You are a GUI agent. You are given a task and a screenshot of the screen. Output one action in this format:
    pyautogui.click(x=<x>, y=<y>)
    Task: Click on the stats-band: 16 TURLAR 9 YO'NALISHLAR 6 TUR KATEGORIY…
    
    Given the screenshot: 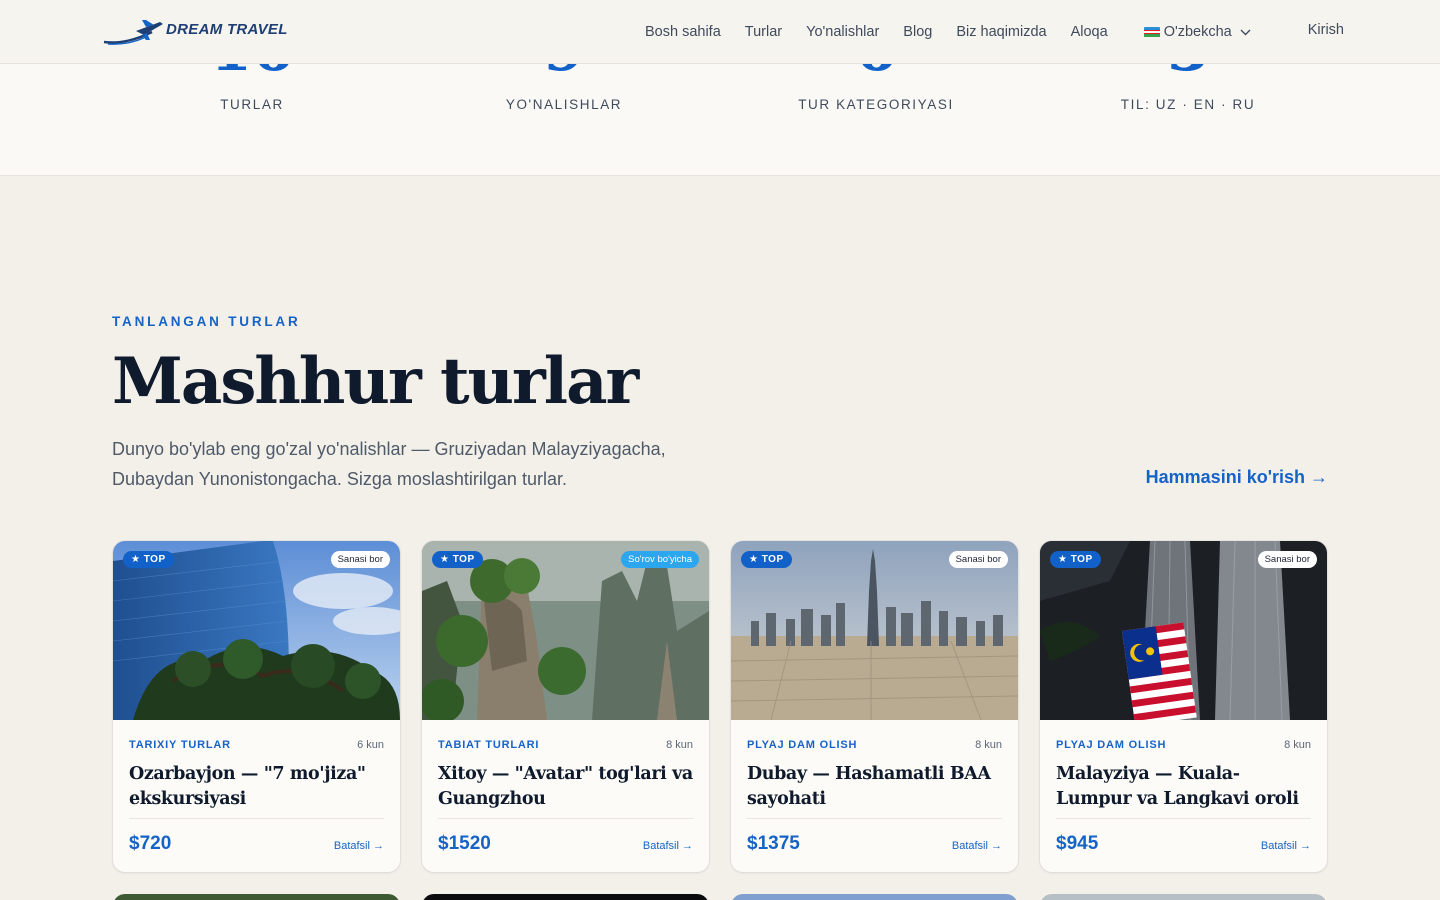 What is the action you would take?
    pyautogui.click(x=720, y=120)
    